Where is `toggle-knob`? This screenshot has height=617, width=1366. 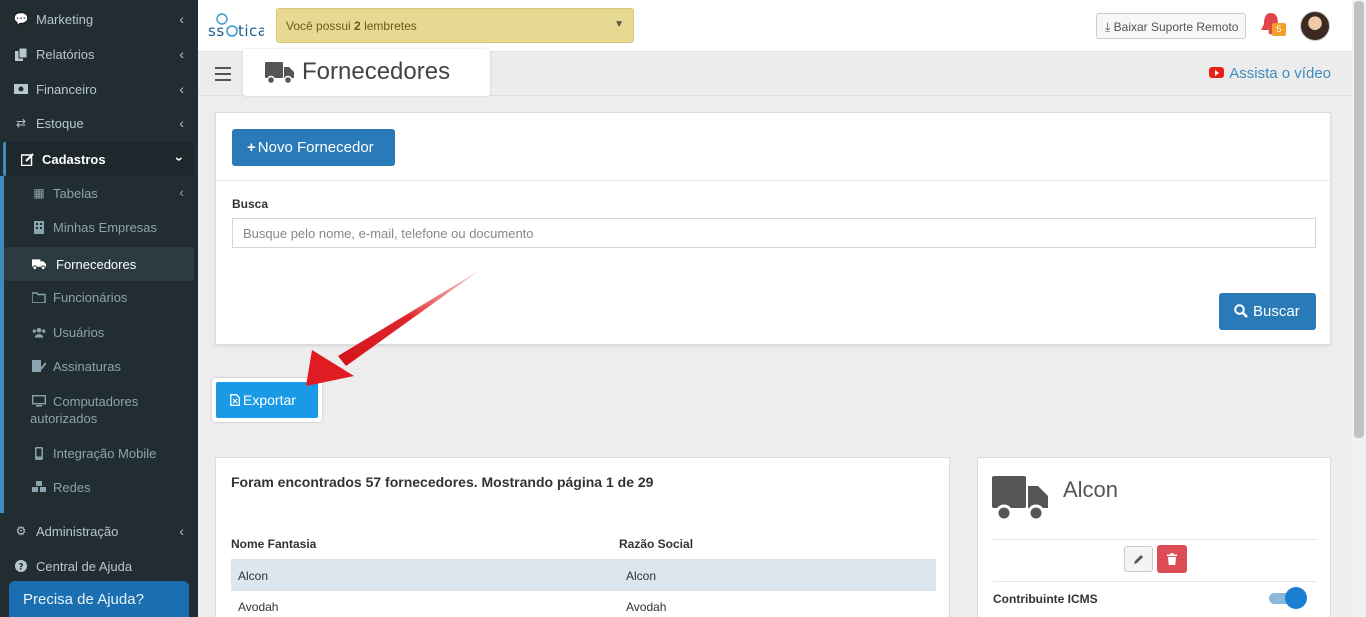 toggle-knob is located at coordinates (1296, 598).